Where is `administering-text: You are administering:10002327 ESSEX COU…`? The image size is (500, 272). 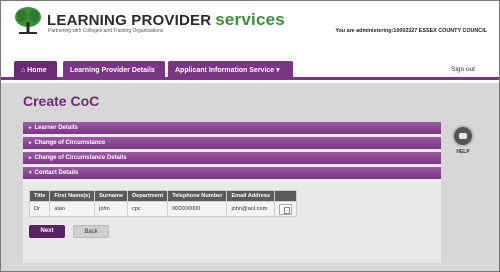
administering-text: You are administering:10002327 ESSEX COU… is located at coordinates (411, 31).